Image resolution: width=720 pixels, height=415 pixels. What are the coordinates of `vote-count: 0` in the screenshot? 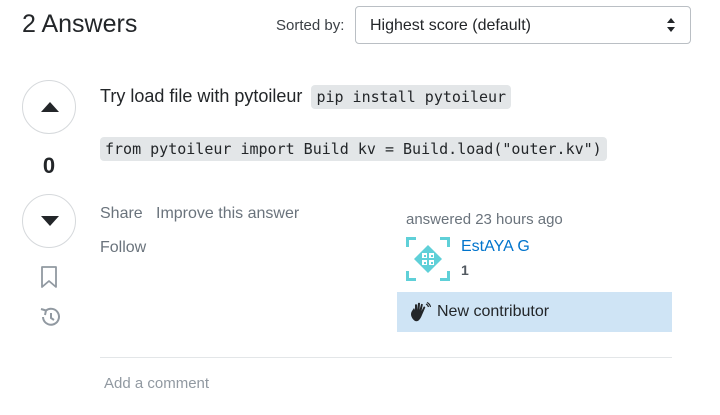 It's located at (49, 165).